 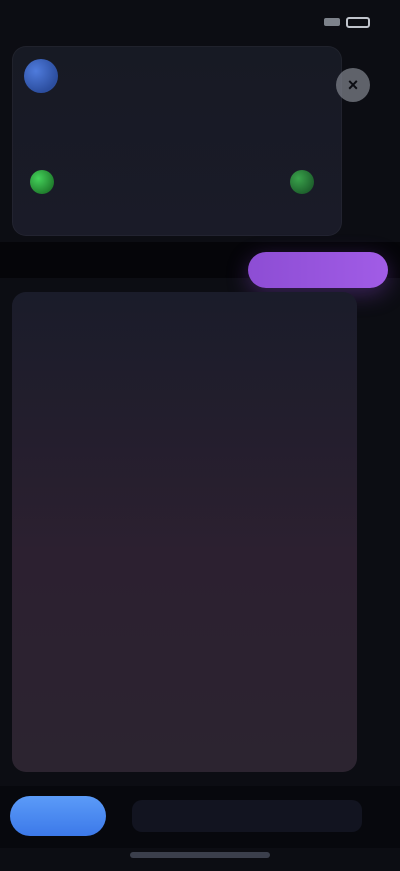 What do you see at coordinates (41, 76) in the screenshot?
I see `avatar` at bounding box center [41, 76].